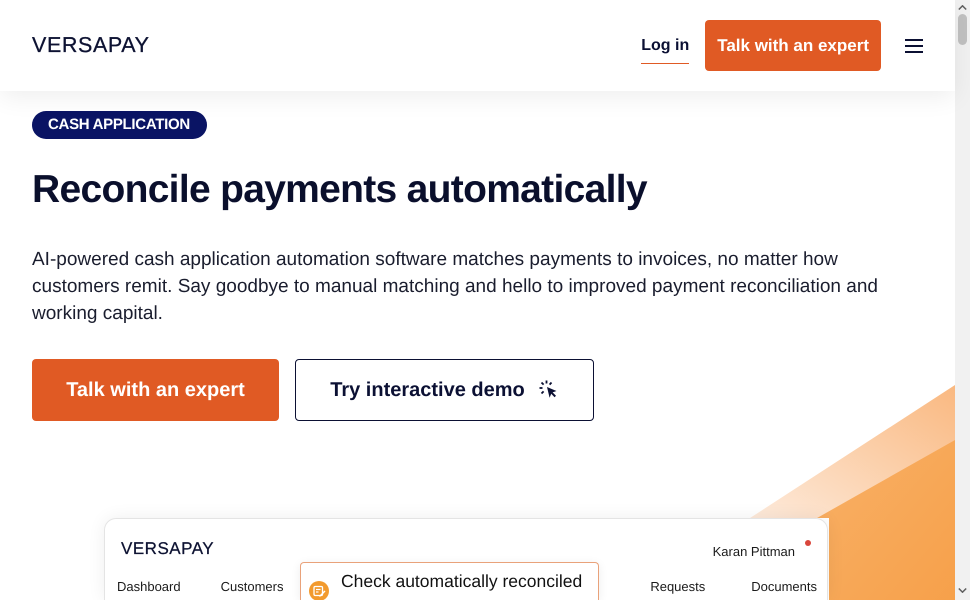 The width and height of the screenshot is (970, 600). What do you see at coordinates (808, 543) in the screenshot?
I see `notification-dot-icon` at bounding box center [808, 543].